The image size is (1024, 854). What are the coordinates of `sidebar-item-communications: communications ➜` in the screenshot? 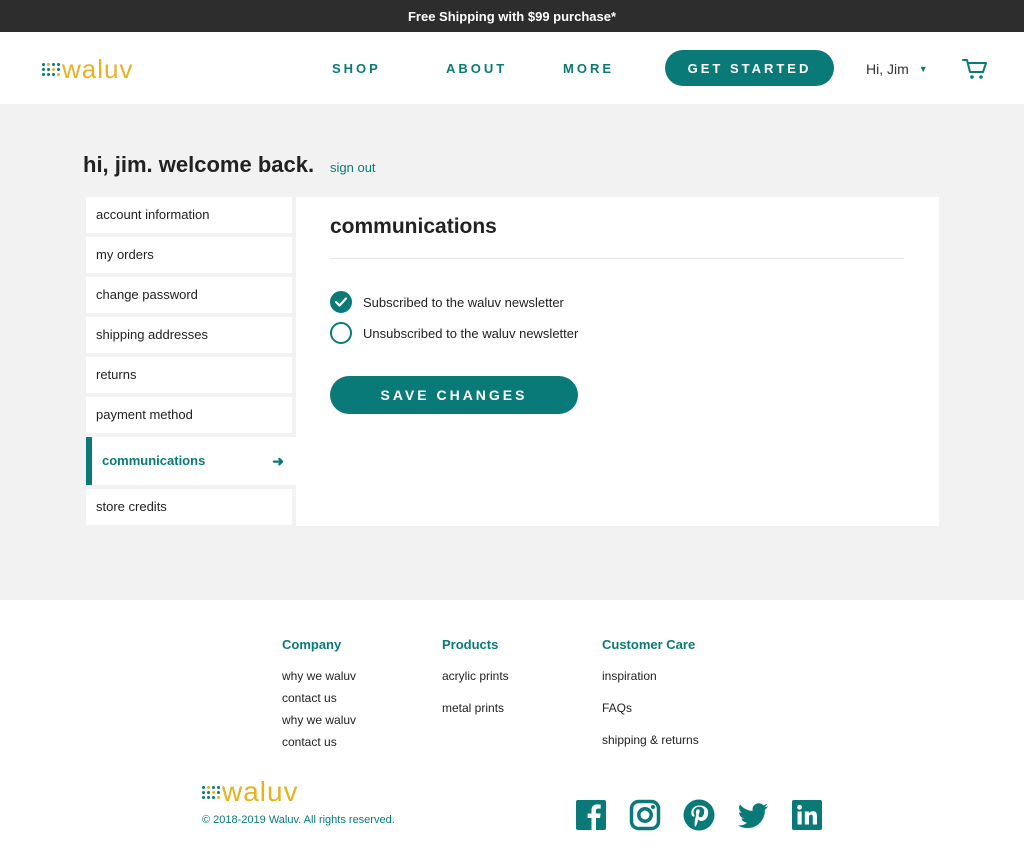 It's located at (191, 461).